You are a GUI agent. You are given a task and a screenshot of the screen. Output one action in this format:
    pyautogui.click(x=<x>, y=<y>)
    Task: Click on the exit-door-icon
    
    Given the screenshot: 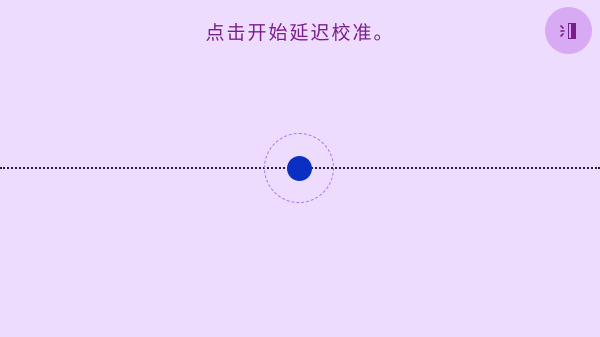 What is the action you would take?
    pyautogui.click(x=567, y=30)
    